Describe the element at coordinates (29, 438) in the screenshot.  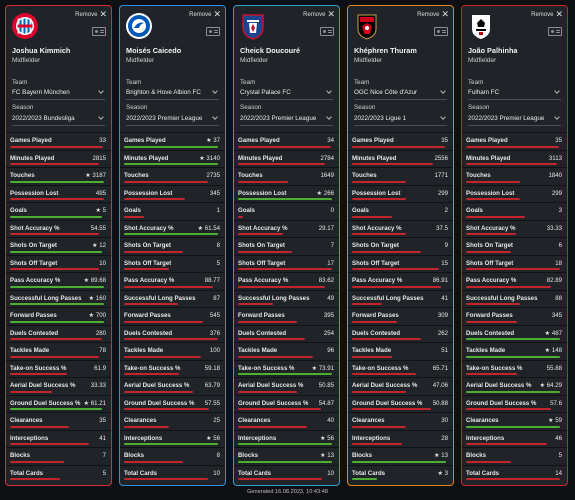
I see `stat-label: Interceptions` at that location.